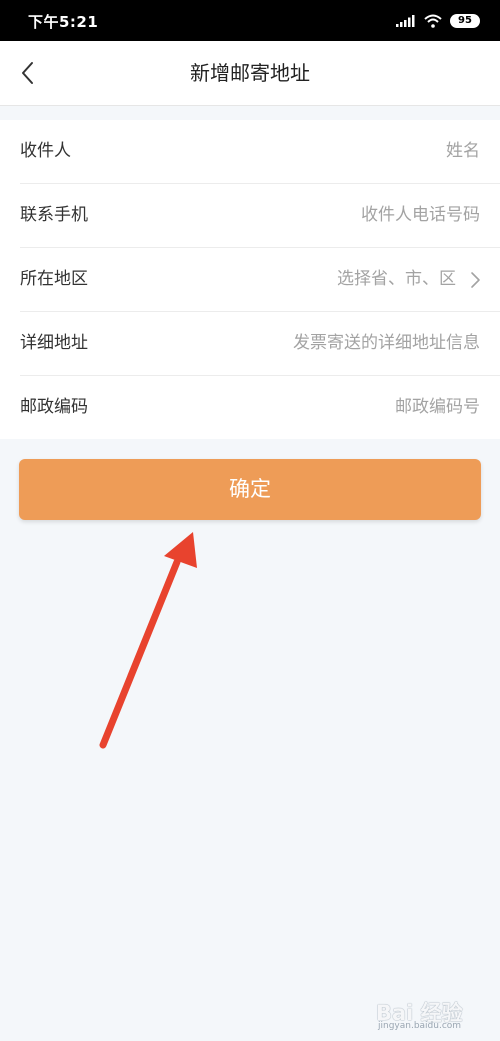 The image size is (500, 1041). What do you see at coordinates (386, 343) in the screenshot?
I see `detail-address-input: 发票寄送的详细地址信息` at bounding box center [386, 343].